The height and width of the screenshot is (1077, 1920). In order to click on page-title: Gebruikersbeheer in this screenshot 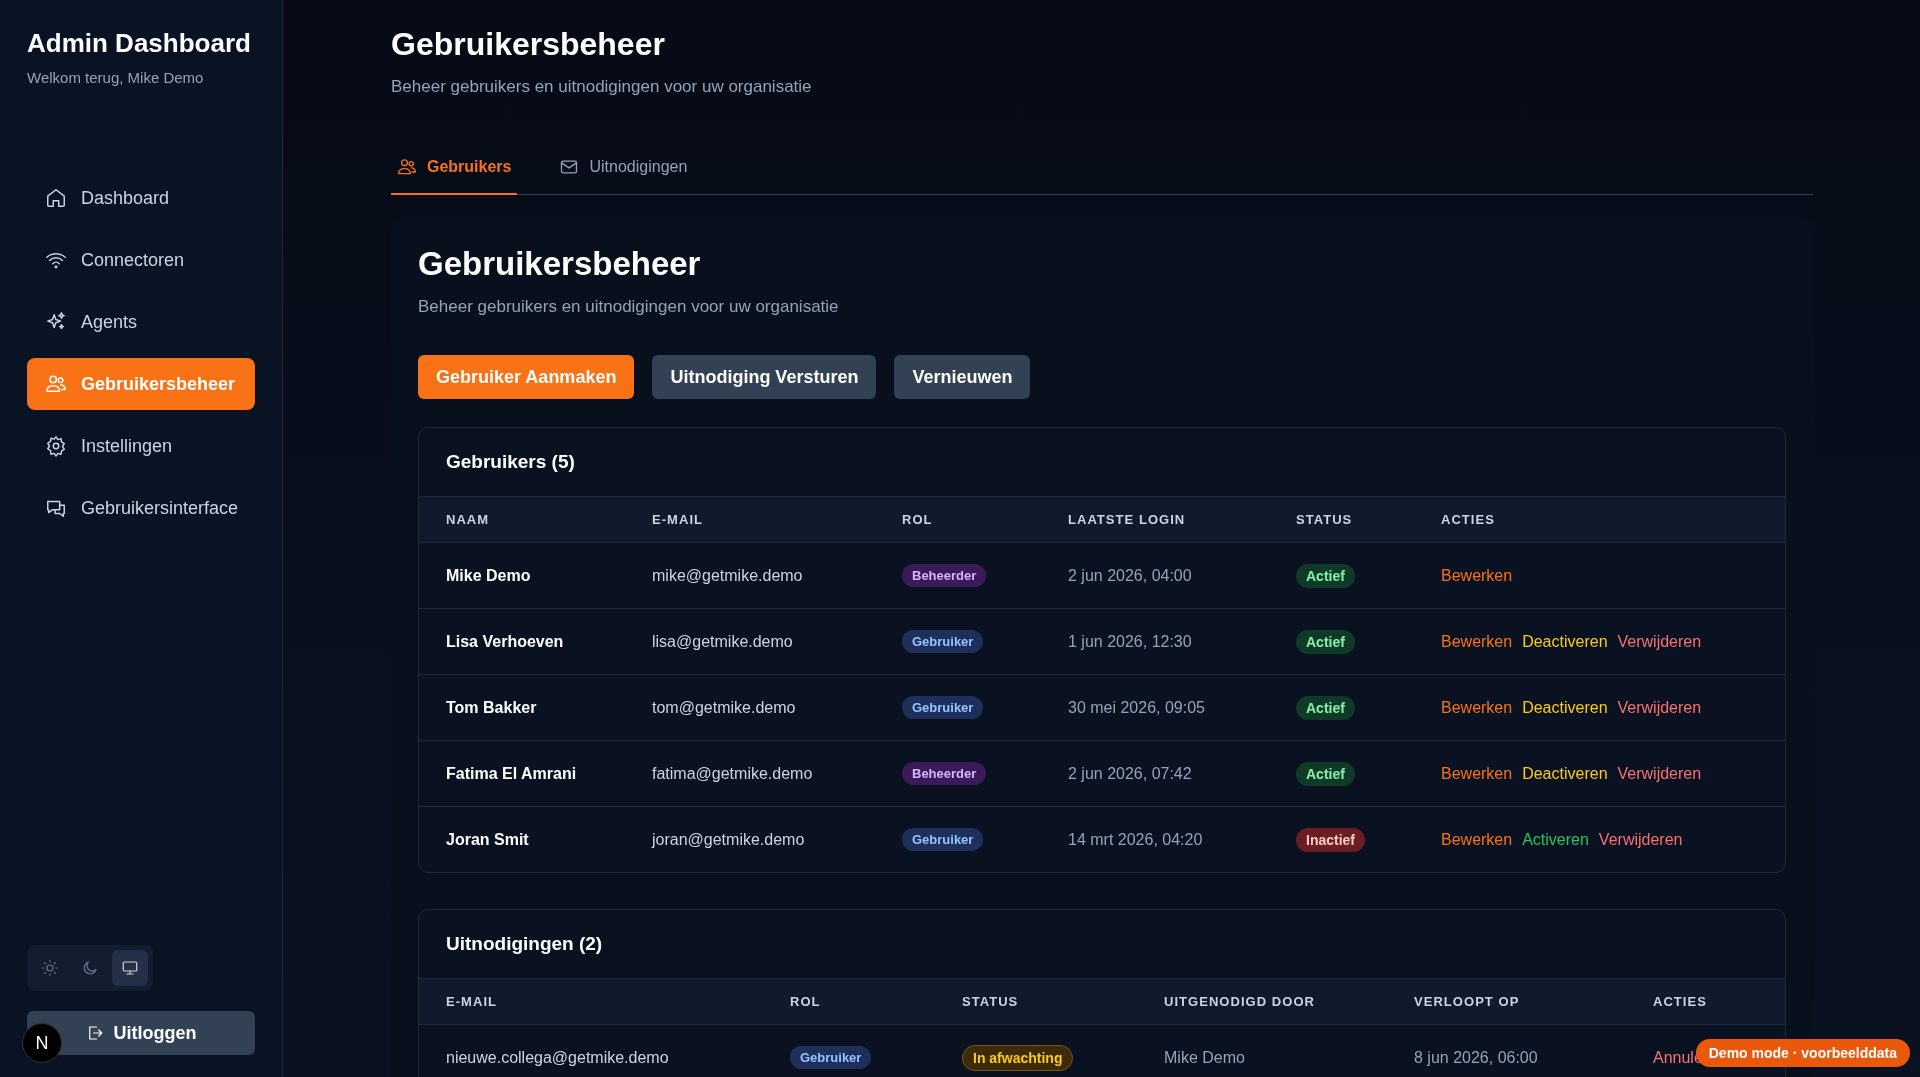, I will do `click(528, 44)`.